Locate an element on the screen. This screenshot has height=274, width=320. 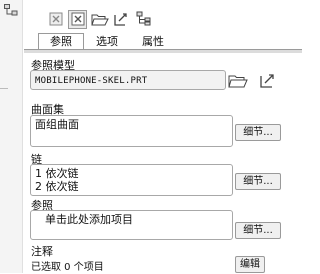
copy-ref-icon is located at coordinates (77, 19).